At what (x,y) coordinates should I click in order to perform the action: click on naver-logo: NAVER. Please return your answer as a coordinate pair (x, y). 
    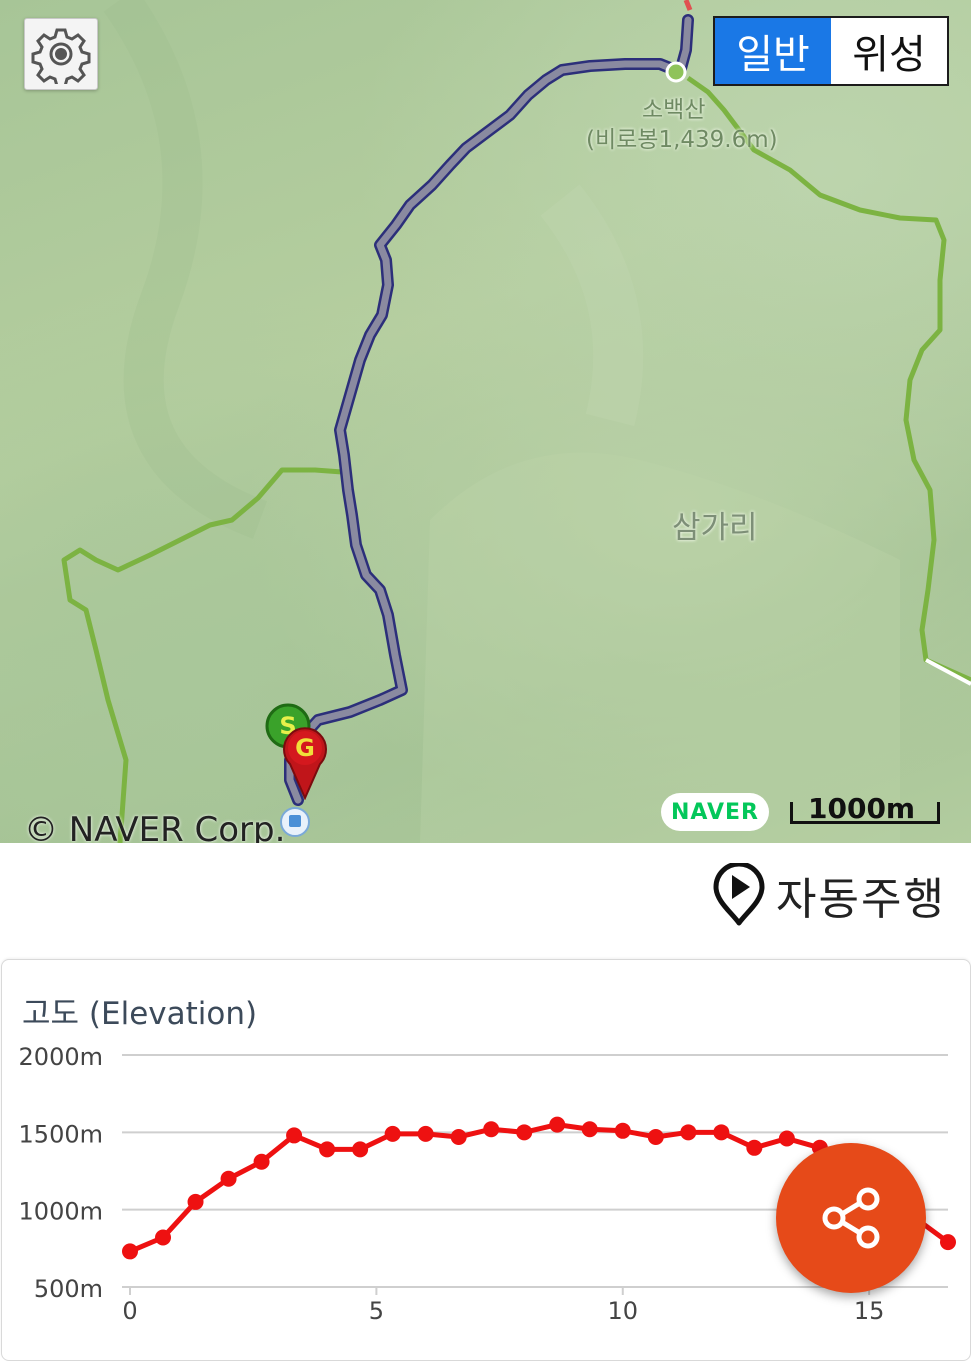
    Looking at the image, I should click on (715, 812).